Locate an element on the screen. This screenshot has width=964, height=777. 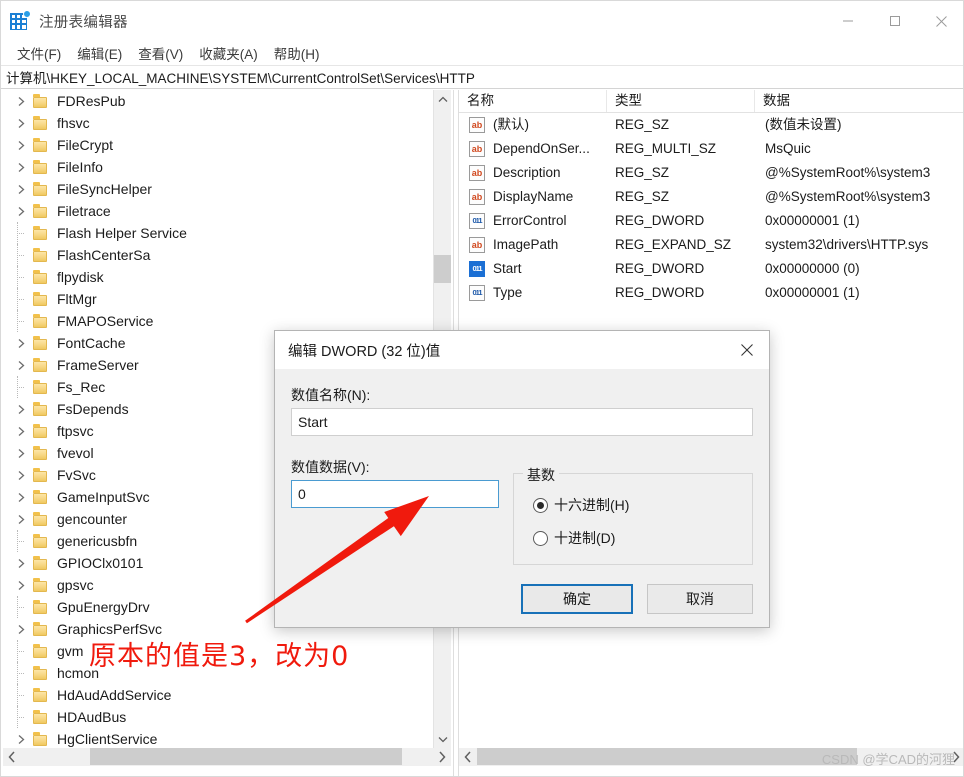
radio-hexadecimal: 十六进制(H) is located at coordinates (581, 505).